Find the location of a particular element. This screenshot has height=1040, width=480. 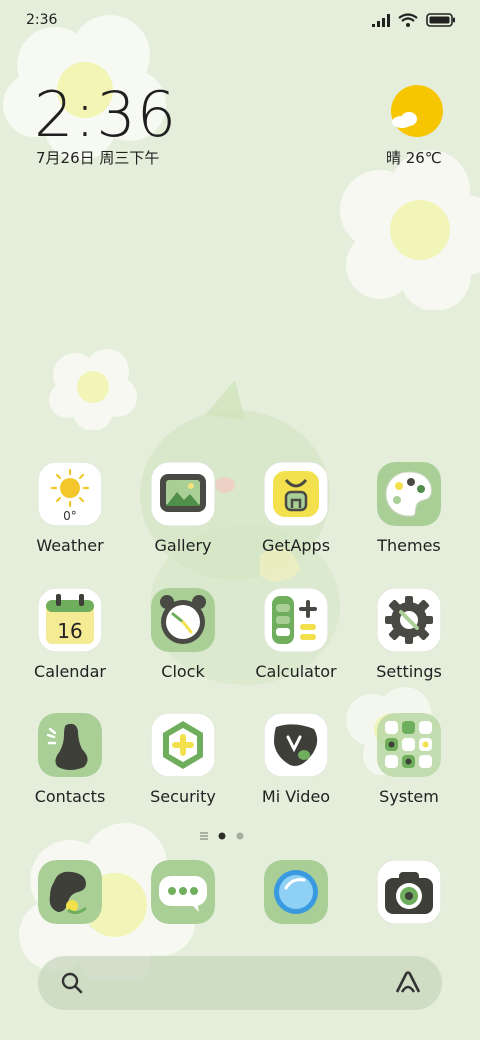

calculator-icon is located at coordinates (296, 620).